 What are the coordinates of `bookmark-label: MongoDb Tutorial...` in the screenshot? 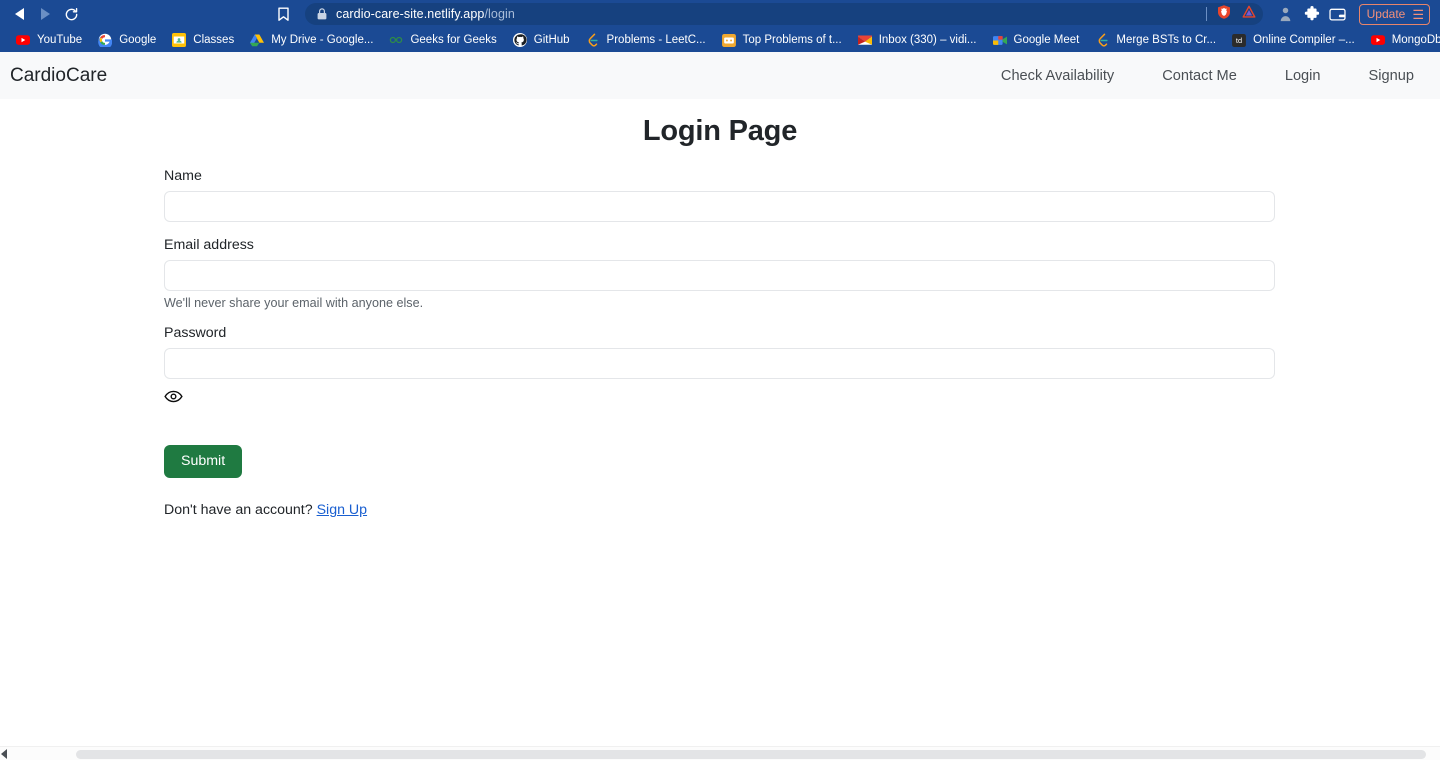 It's located at (1415, 40).